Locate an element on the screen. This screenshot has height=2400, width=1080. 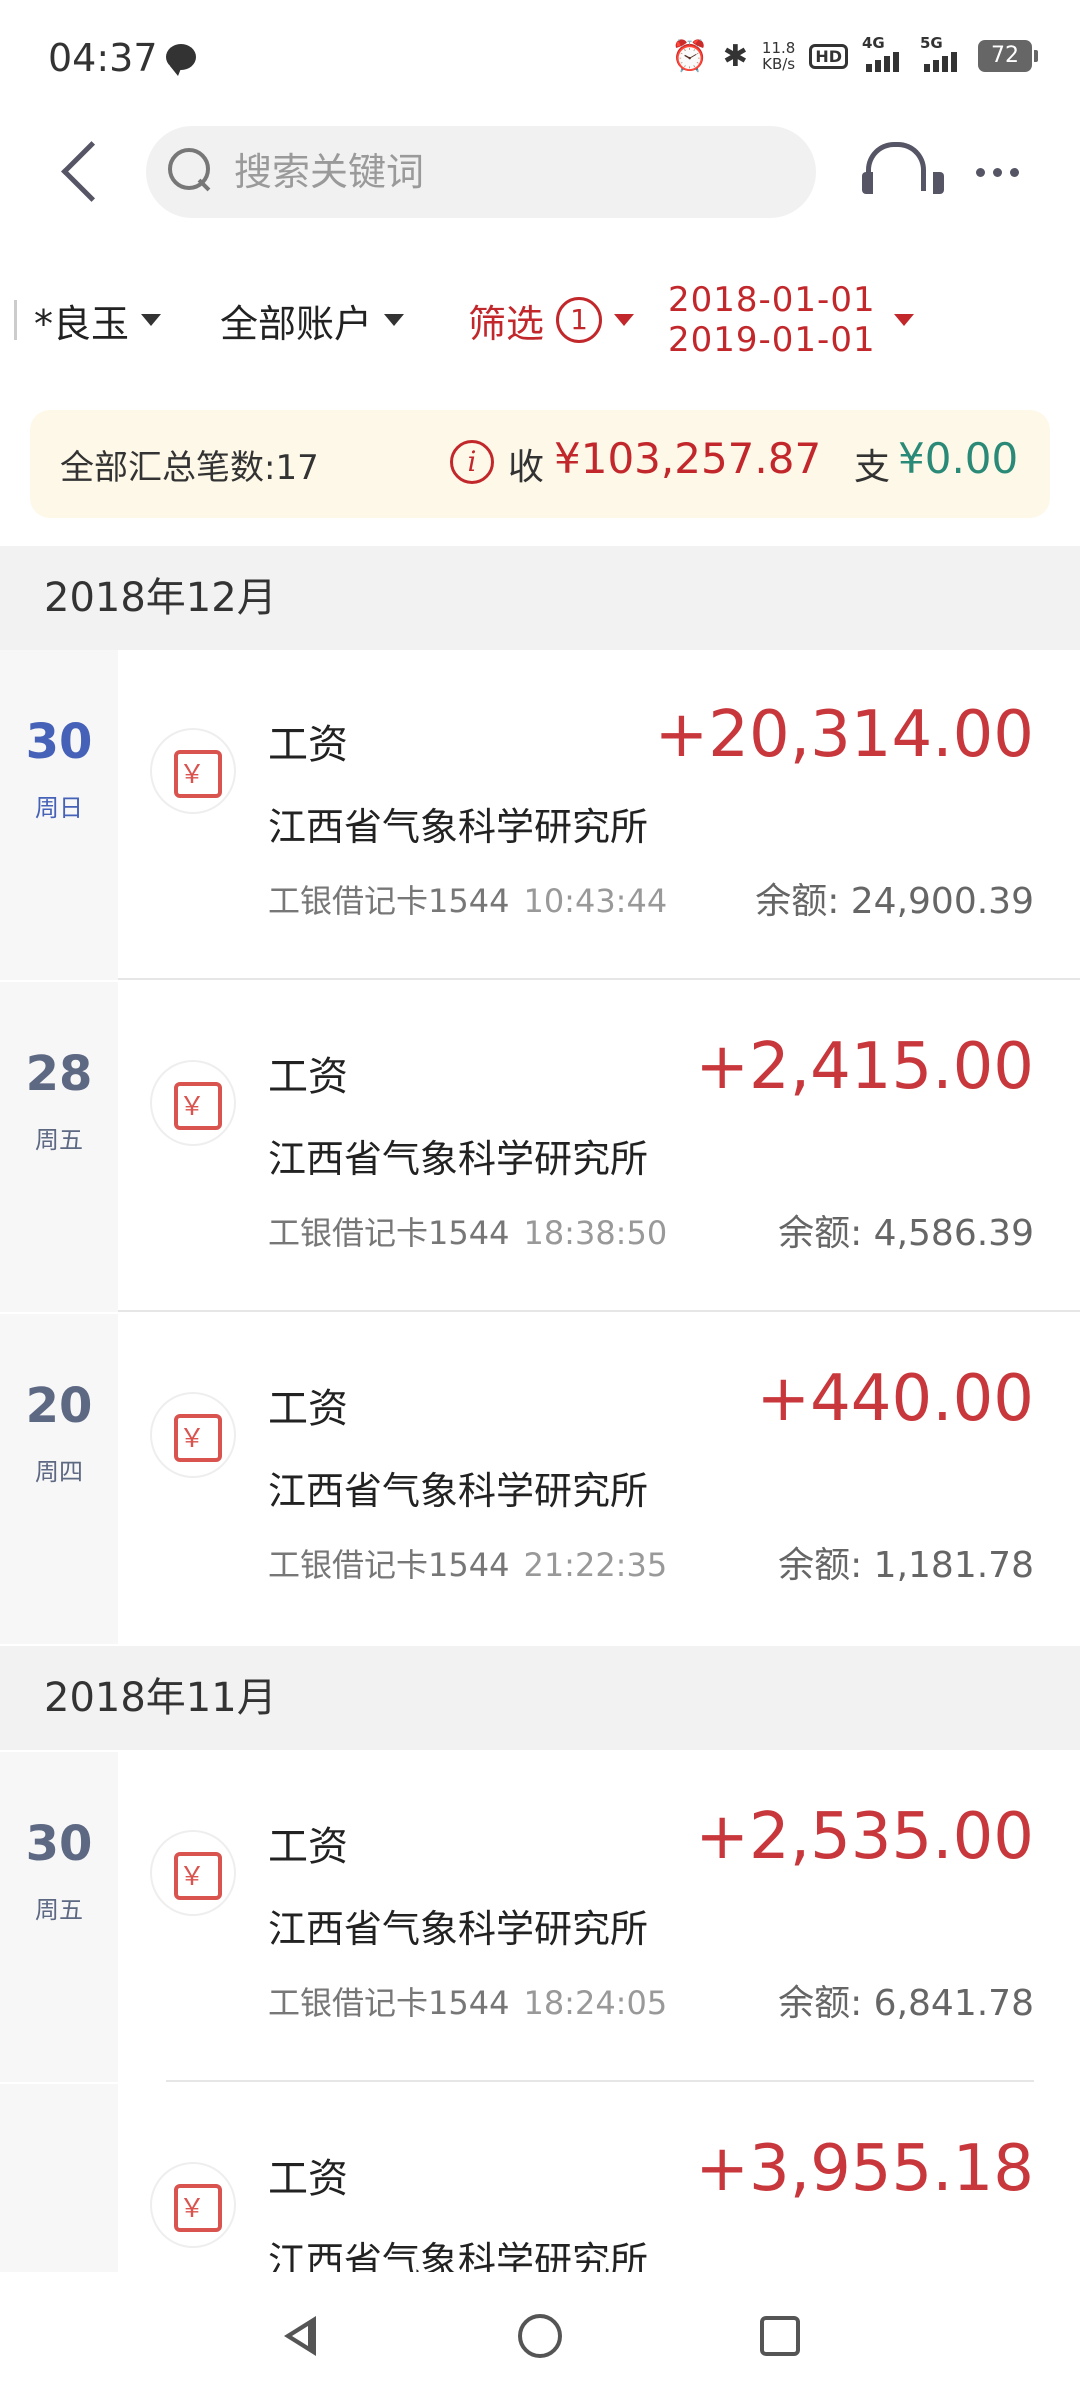
transaction-time: 18:38:50 is located at coordinates (595, 1233).